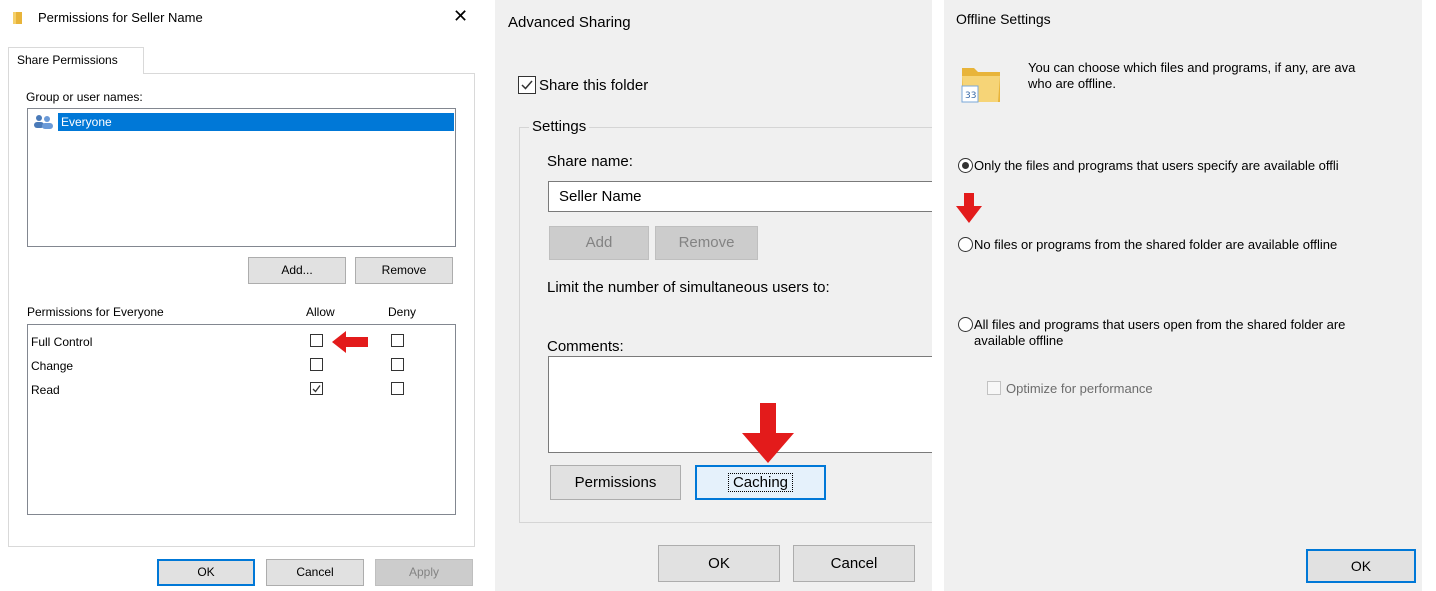 This screenshot has width=1436, height=591. Describe the element at coordinates (460, 16) in the screenshot. I see `close-icon: ✕` at that location.